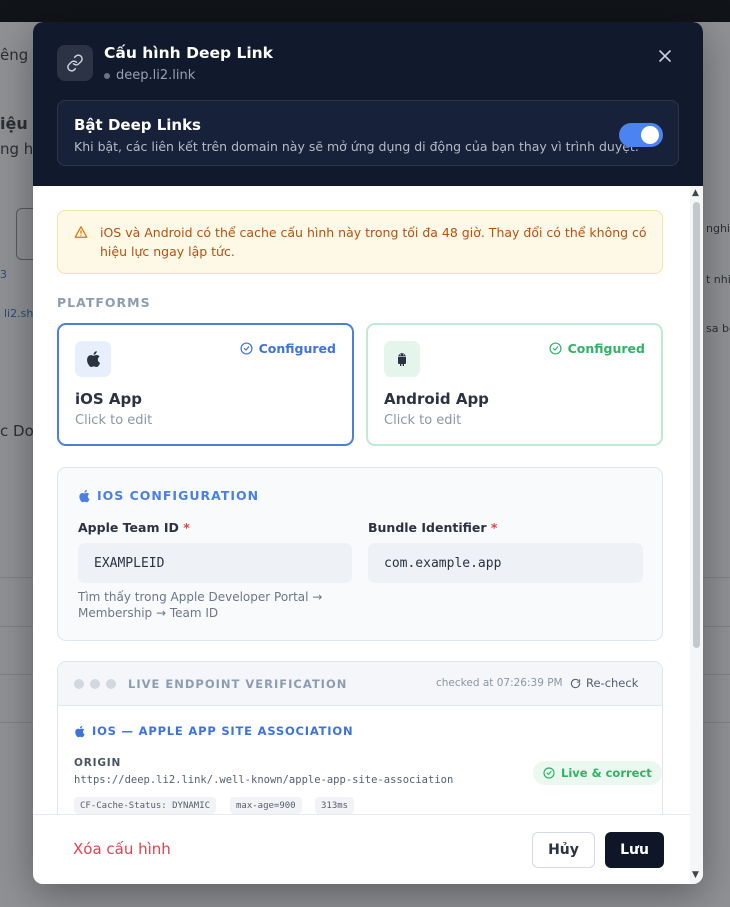  I want to click on warning-icon, so click(81, 232).